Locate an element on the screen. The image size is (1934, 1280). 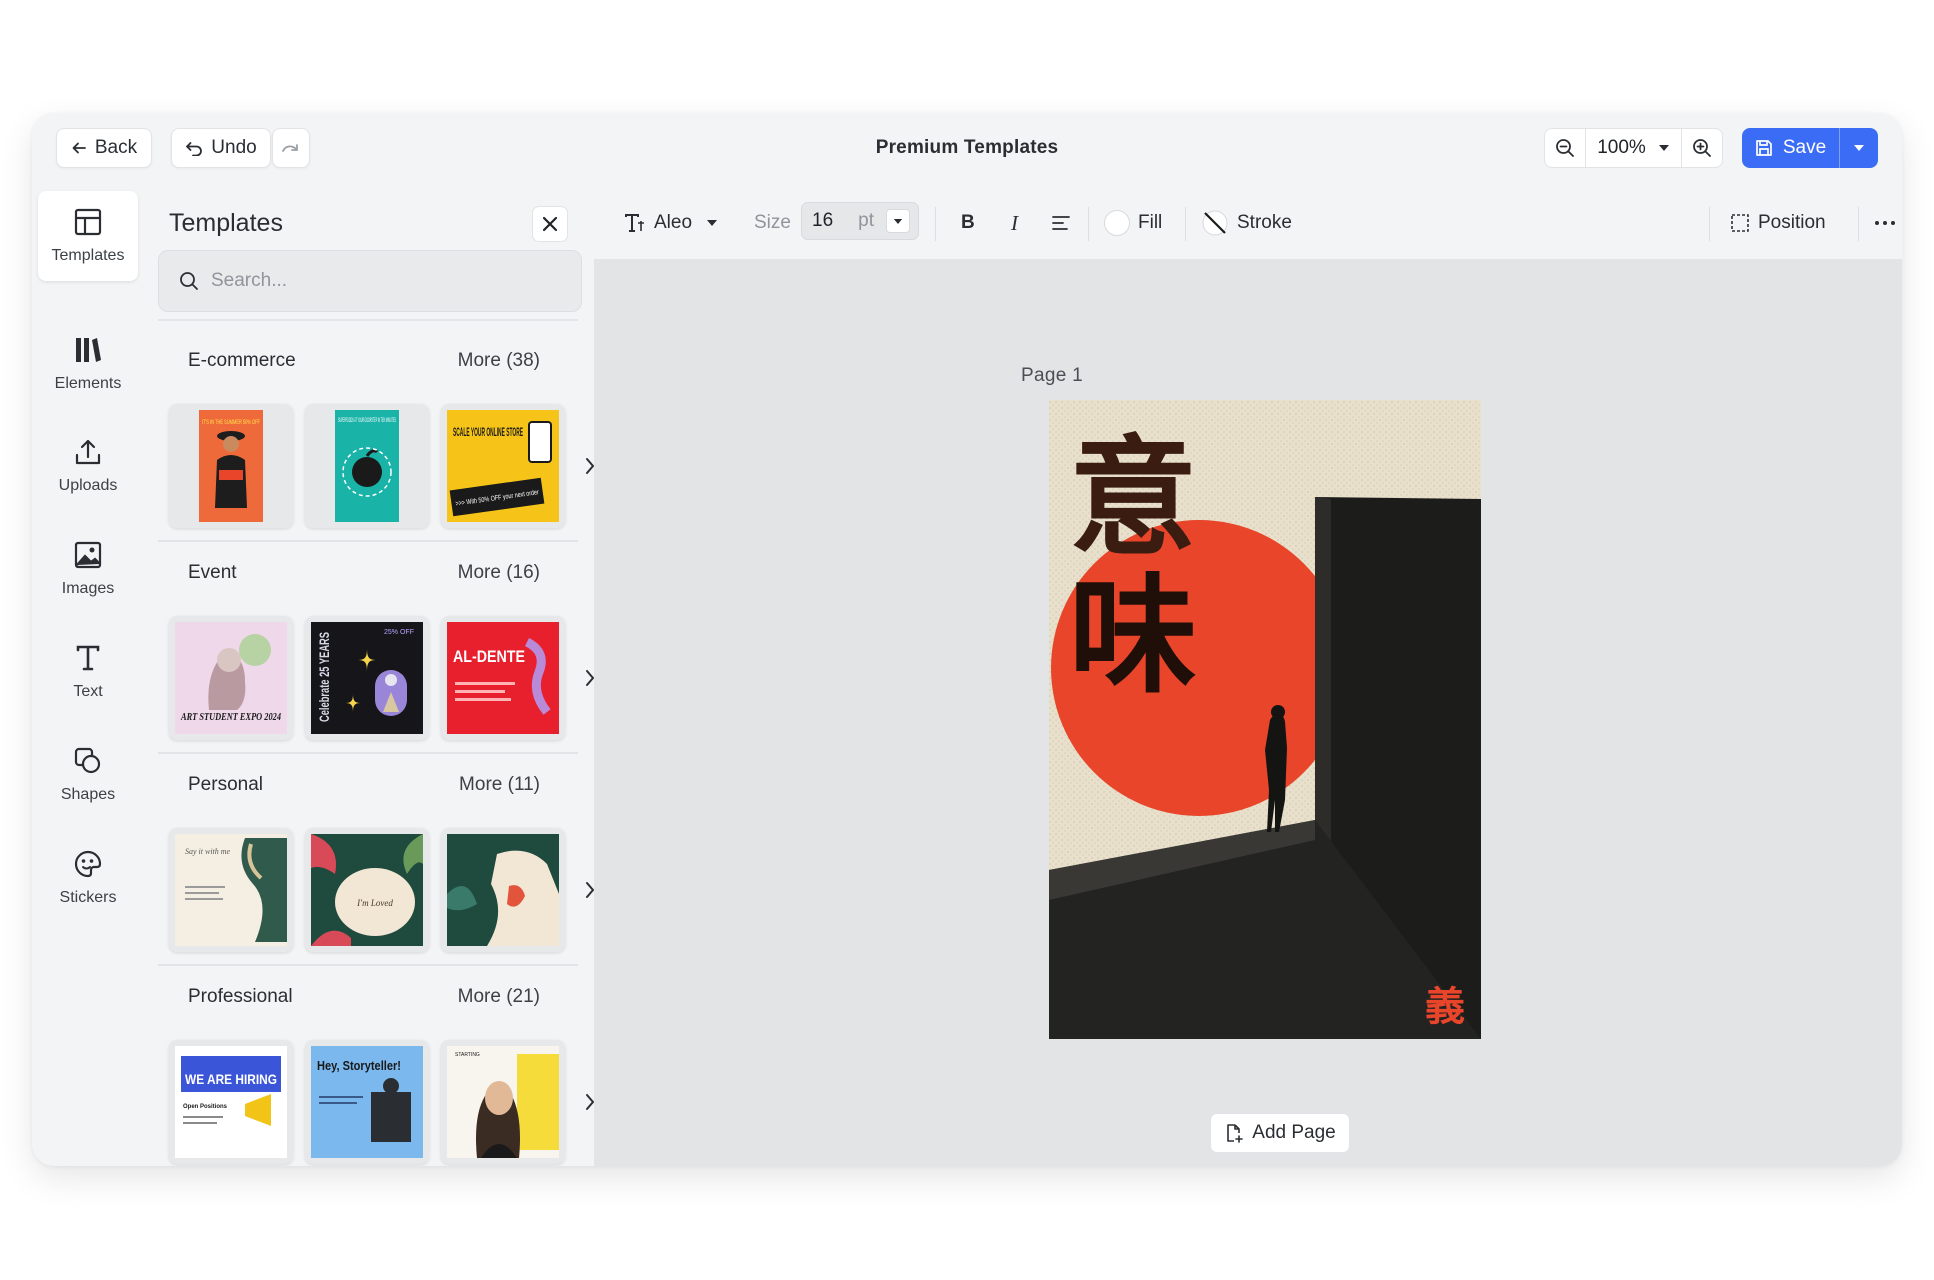
close-icon is located at coordinates (550, 224).